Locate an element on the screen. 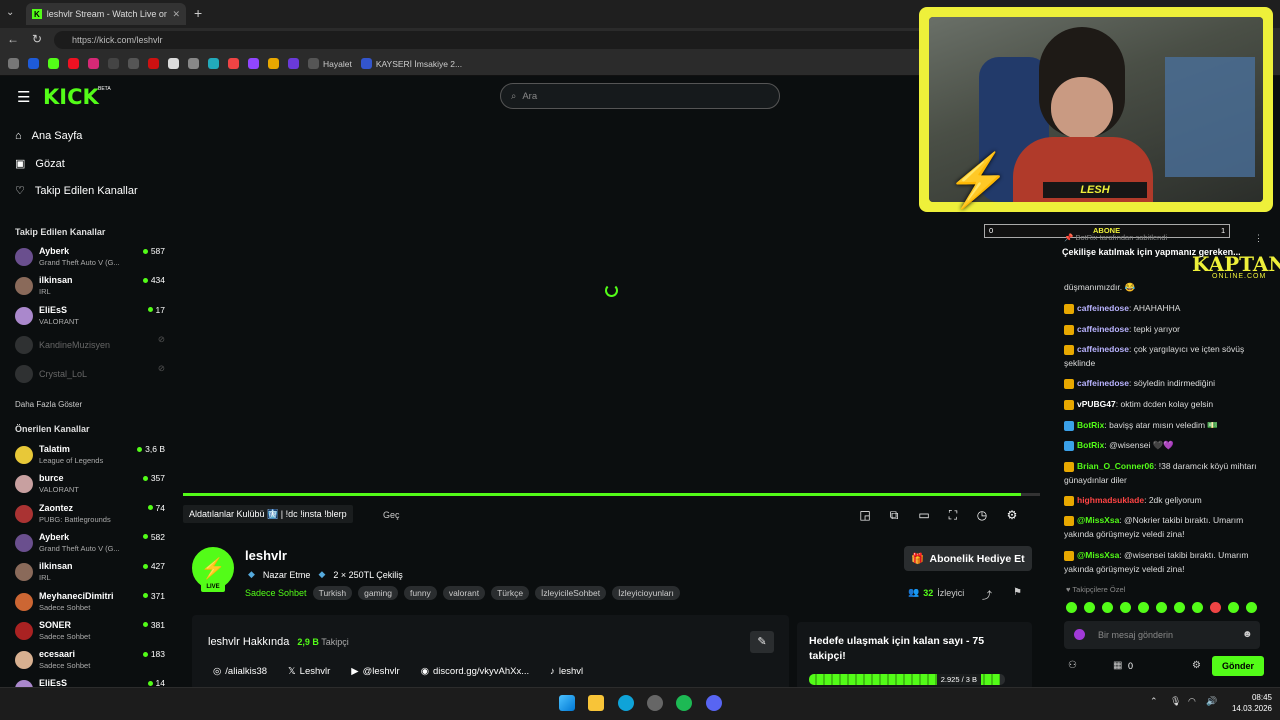 This screenshot has height=720, width=1280. sidebar-channel: Zaontez PUBG: Battlegrounds 74 is located at coordinates (90, 516).